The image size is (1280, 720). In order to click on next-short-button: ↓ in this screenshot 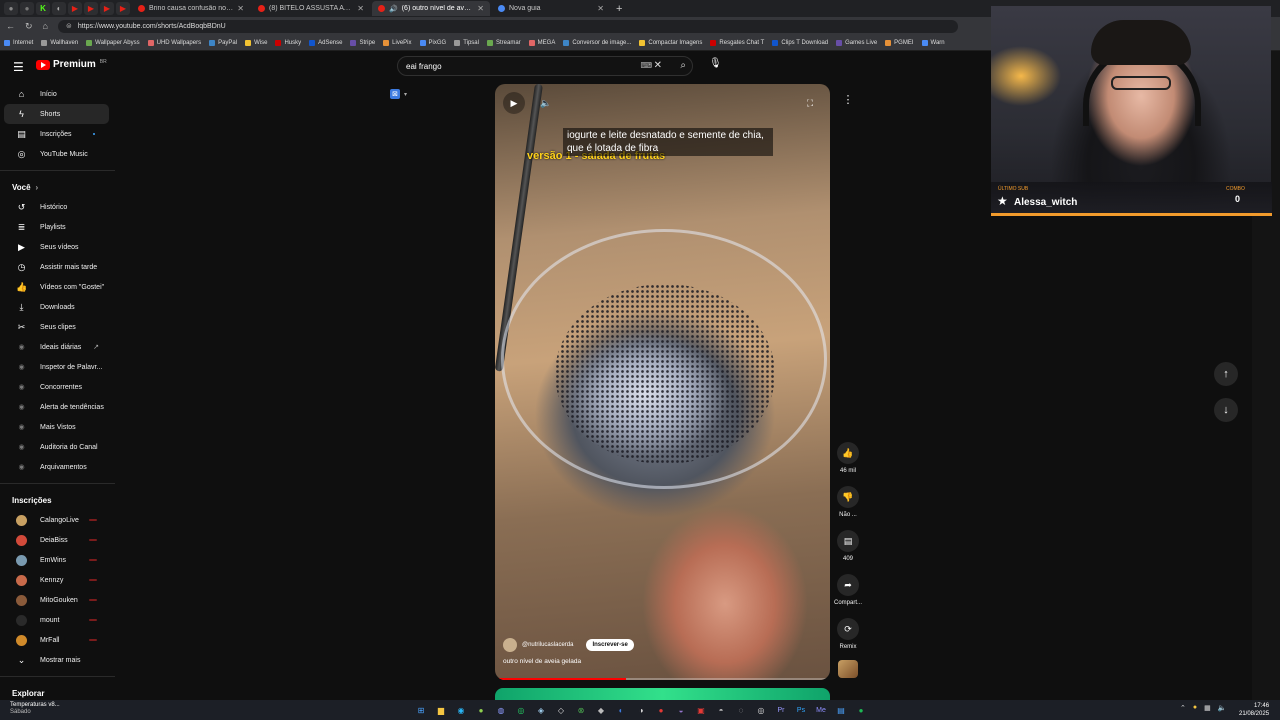, I will do `click(1226, 410)`.